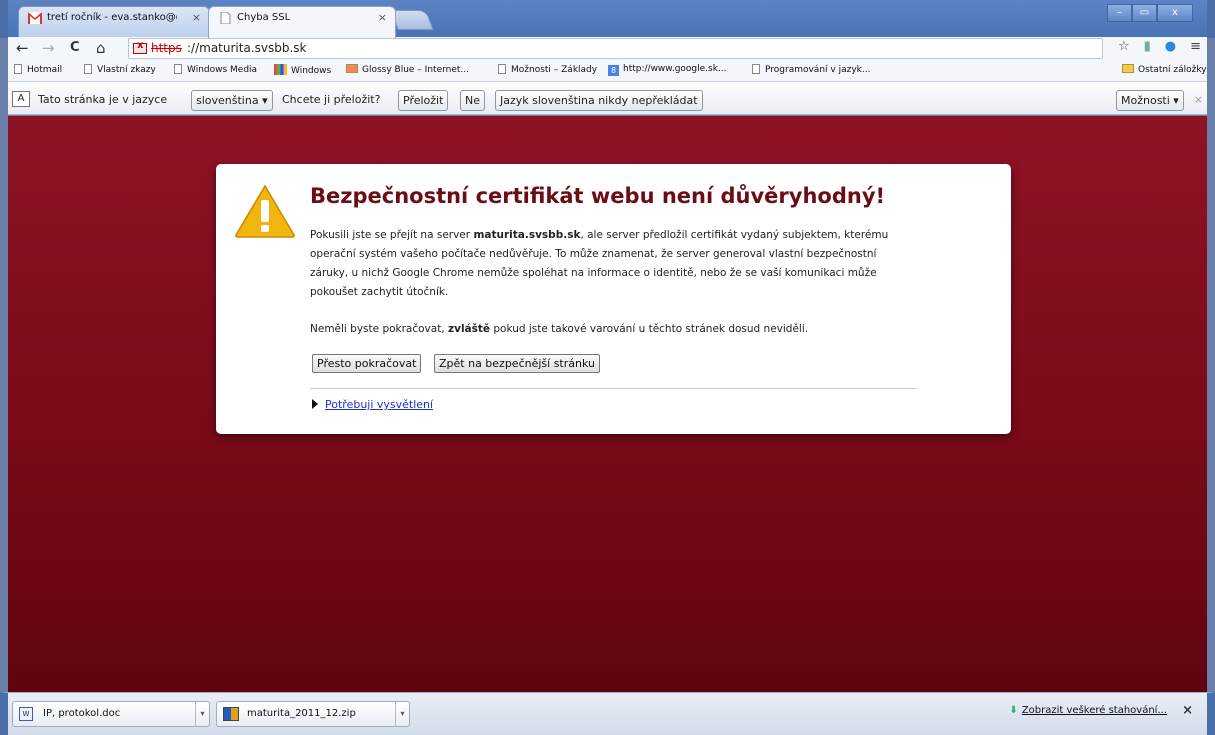 The width and height of the screenshot is (1215, 735). I want to click on minimize-button: –, so click(1119, 13).